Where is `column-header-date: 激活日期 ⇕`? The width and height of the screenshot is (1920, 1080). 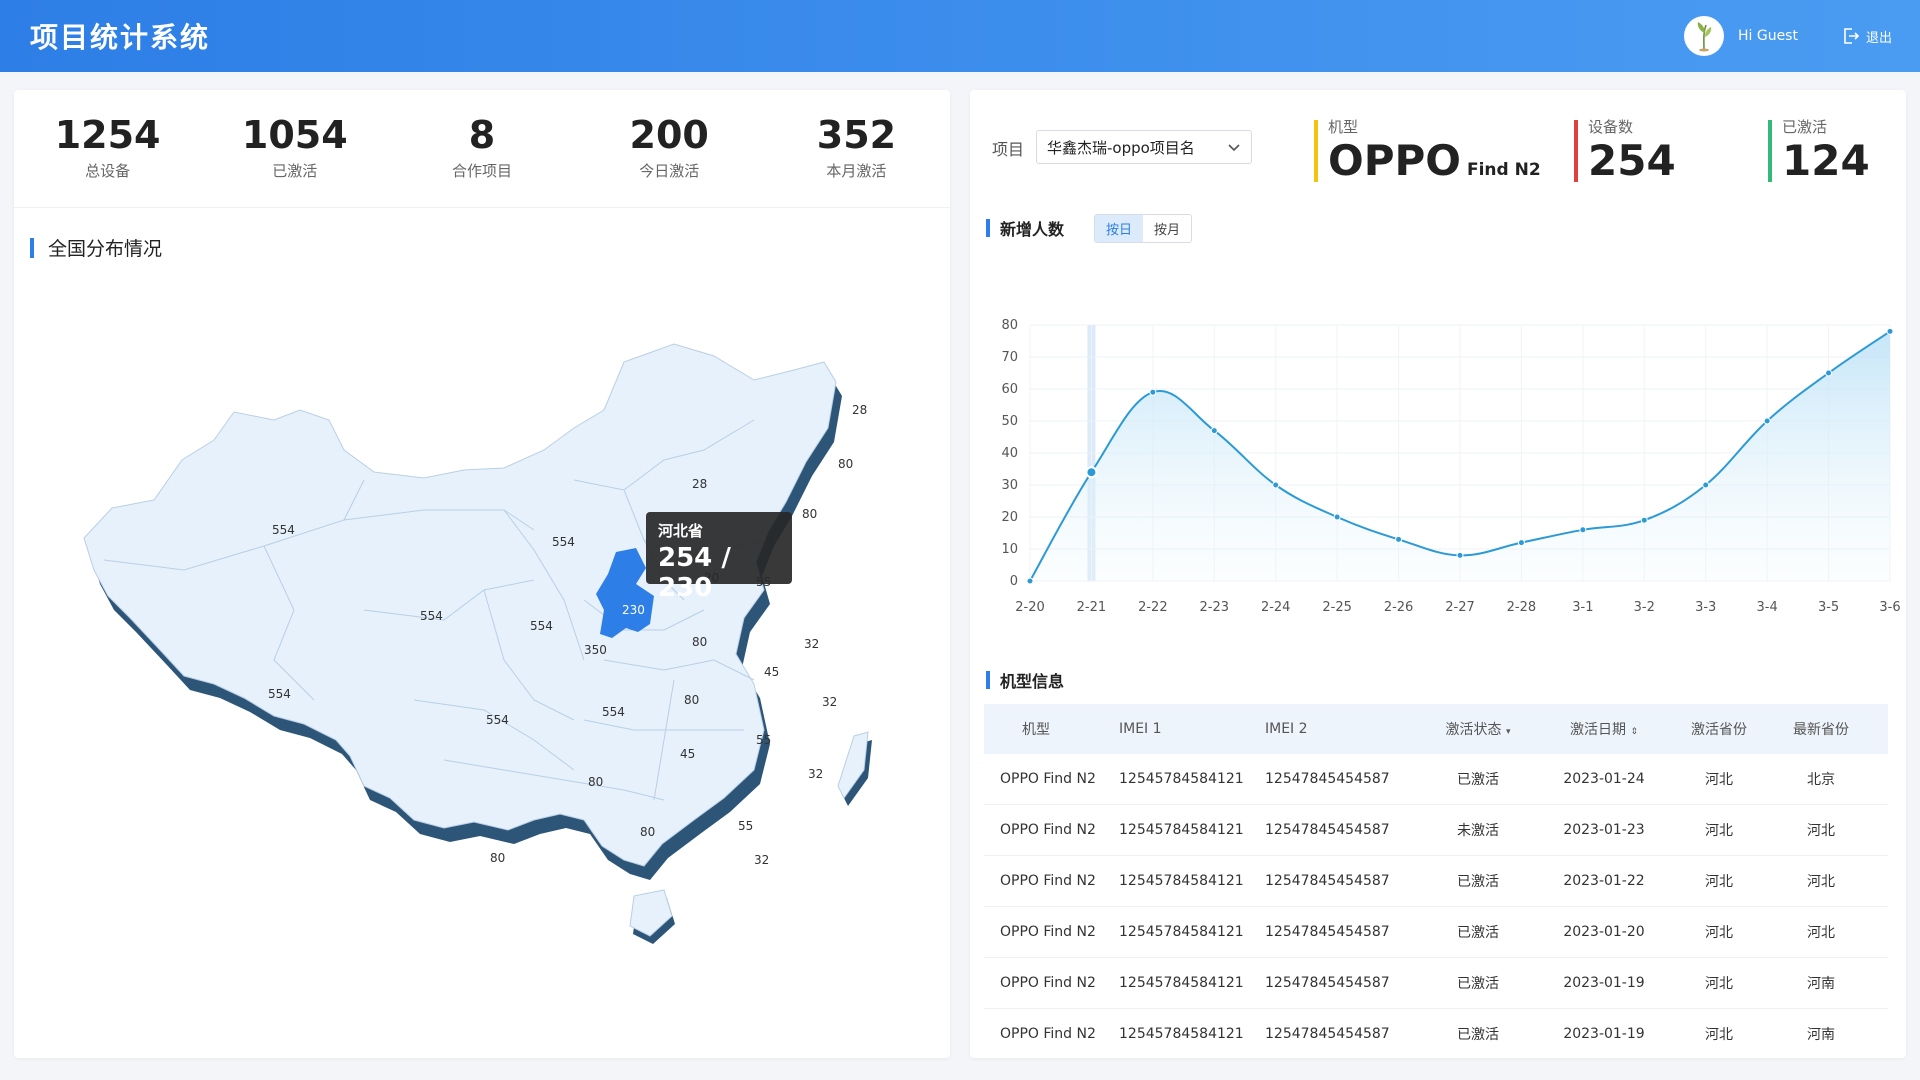 column-header-date: 激活日期 ⇕ is located at coordinates (1604, 729).